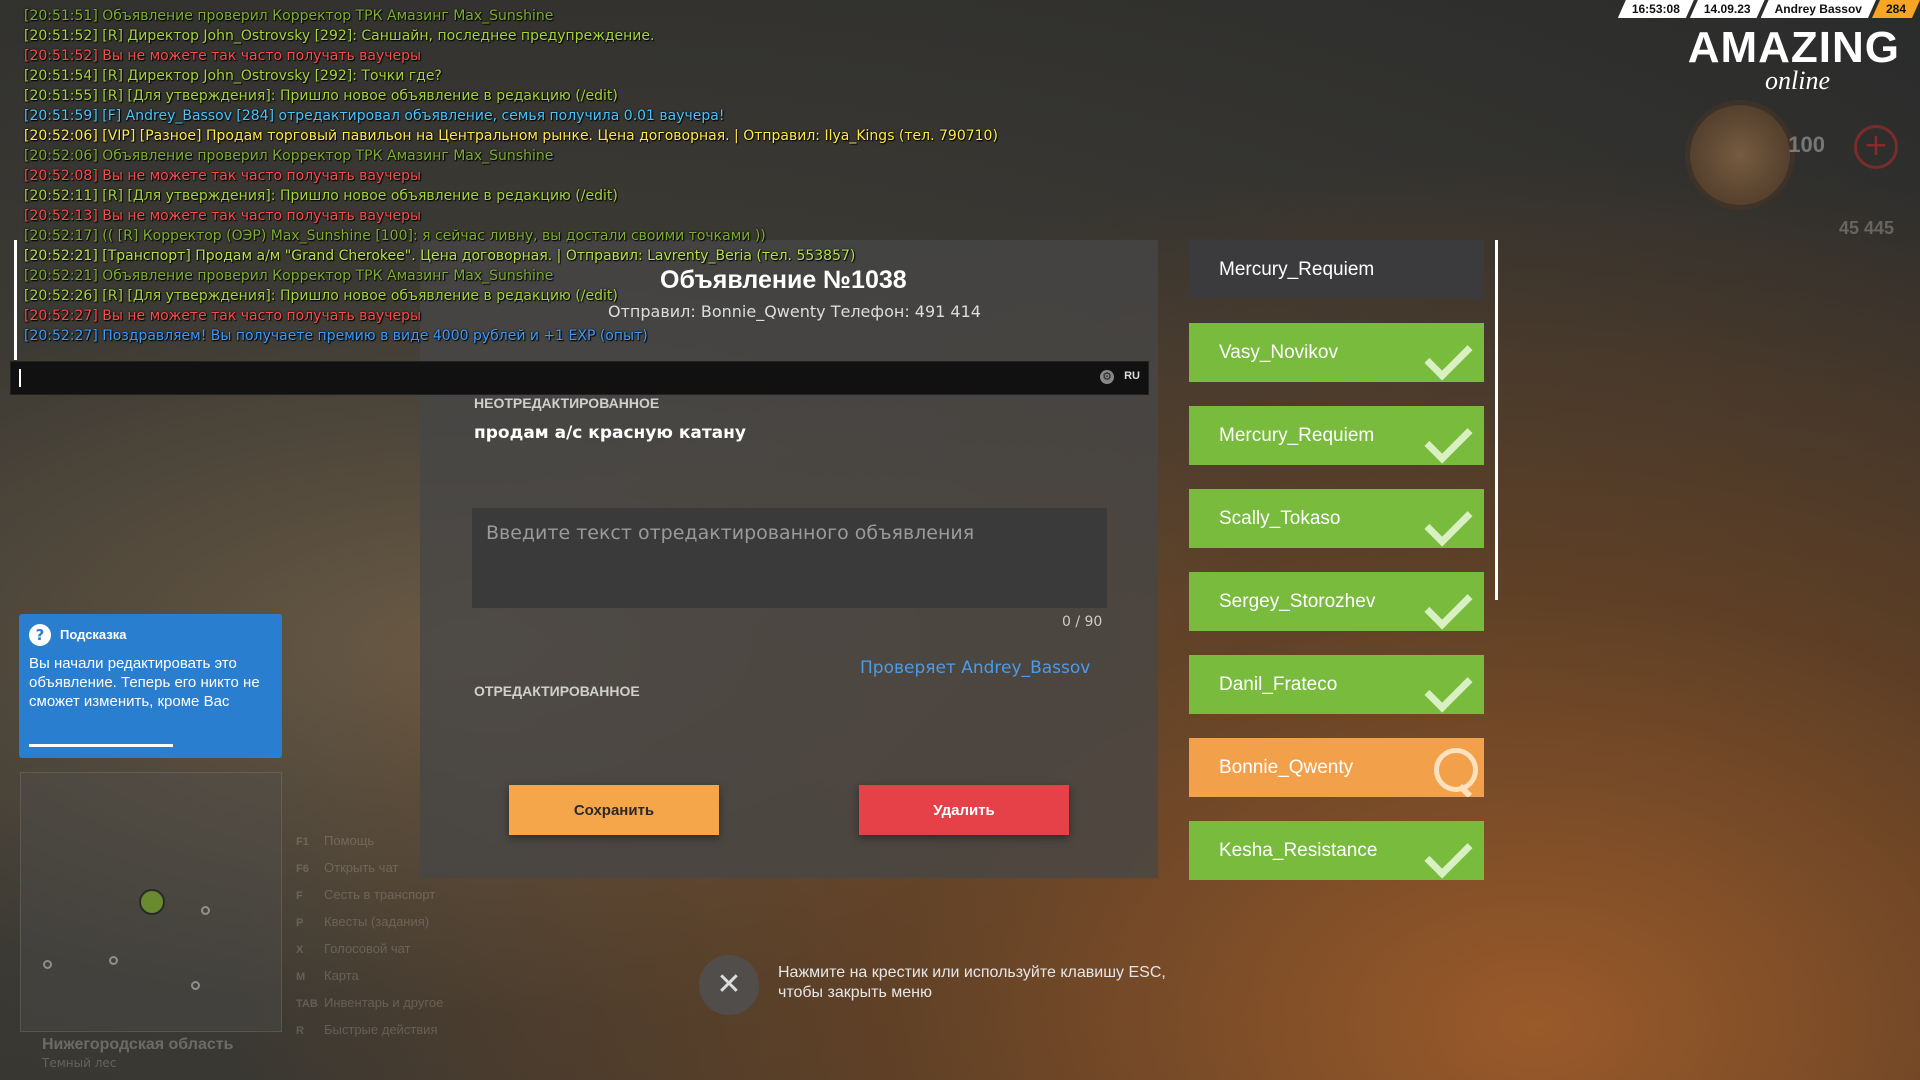 Image resolution: width=1920 pixels, height=1080 pixels. What do you see at coordinates (1876, 147) in the screenshot?
I see `health-plus-icon: +` at bounding box center [1876, 147].